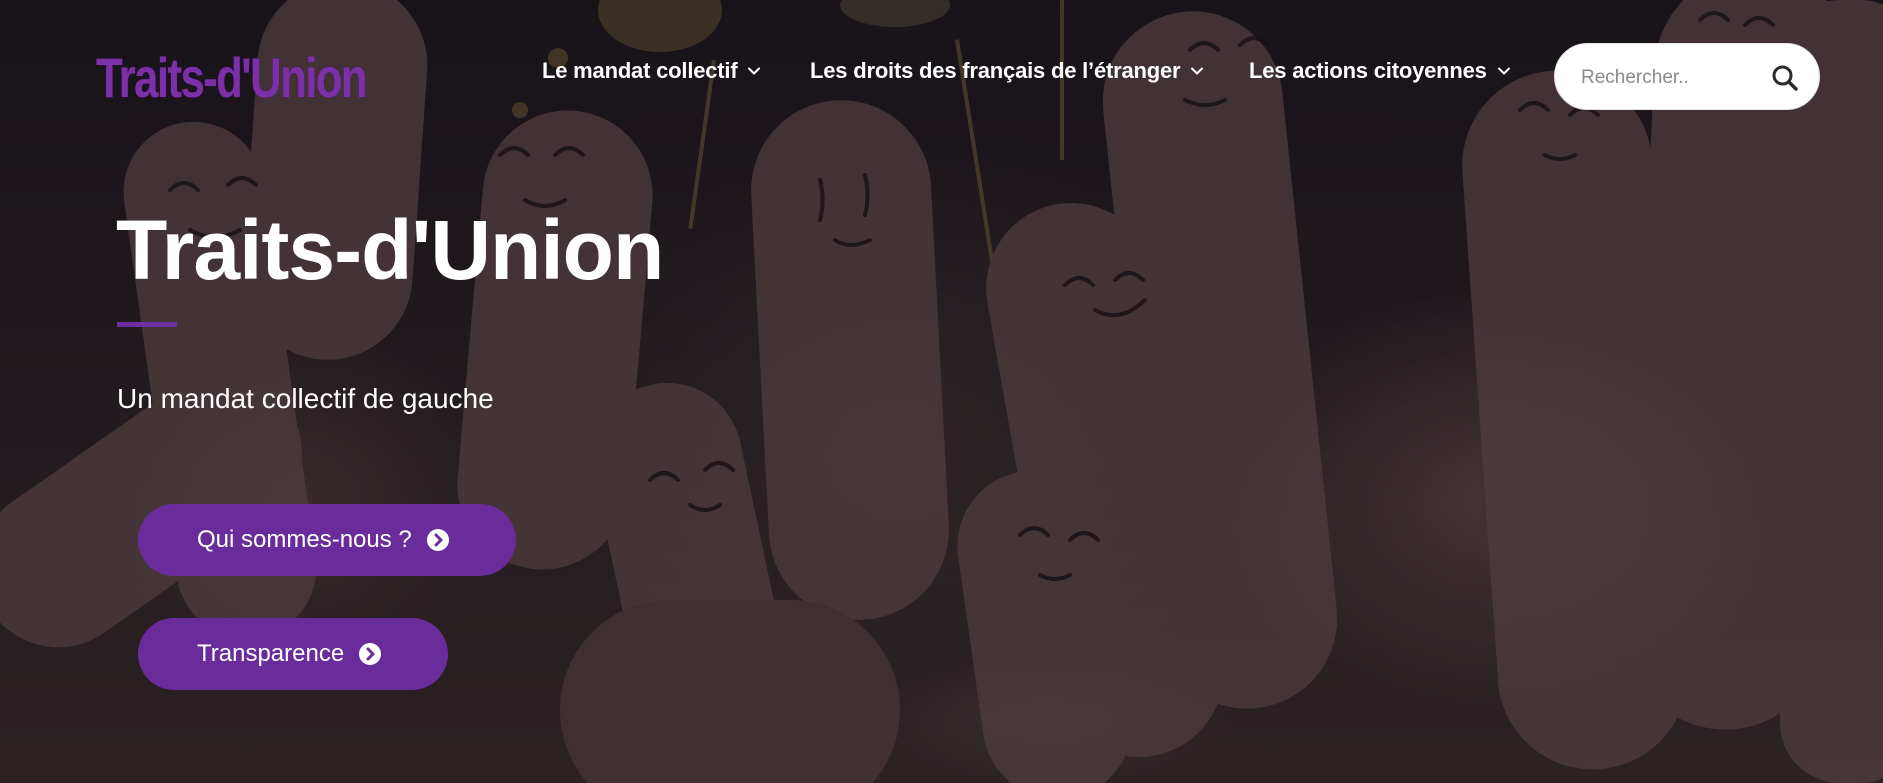 This screenshot has height=783, width=1883. What do you see at coordinates (271, 653) in the screenshot?
I see `button-label: Transparence` at bounding box center [271, 653].